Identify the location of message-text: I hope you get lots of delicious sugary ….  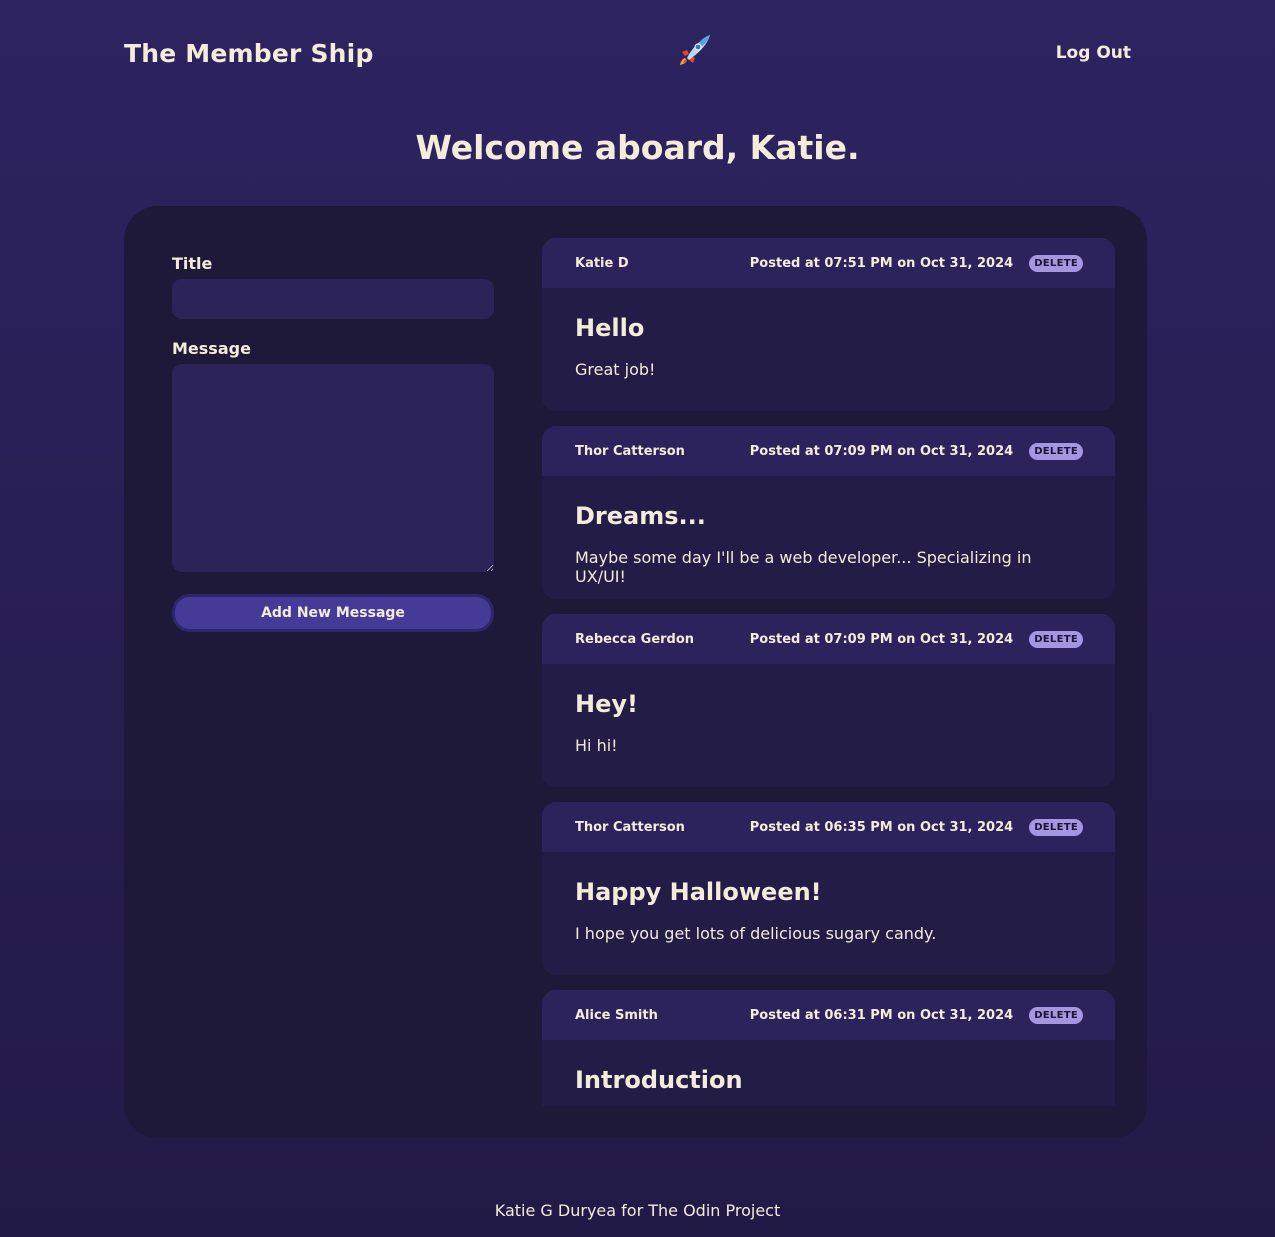
(756, 933).